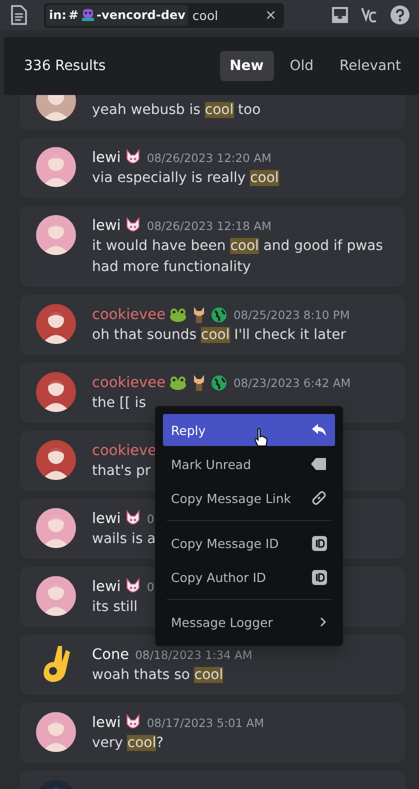  Describe the element at coordinates (158, 675) in the screenshot. I see `message-text: woah thats so cool` at that location.